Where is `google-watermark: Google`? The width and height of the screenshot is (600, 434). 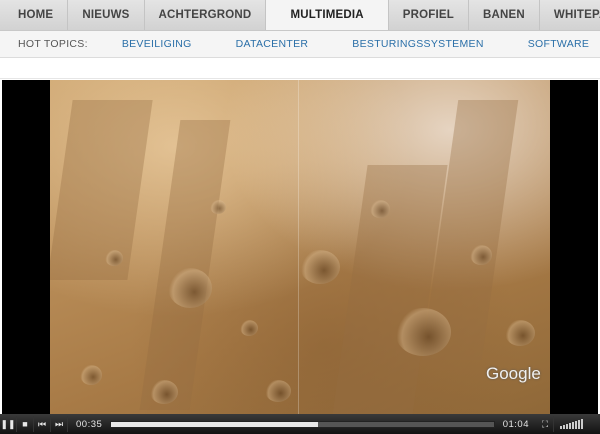
google-watermark: Google is located at coordinates (513, 373).